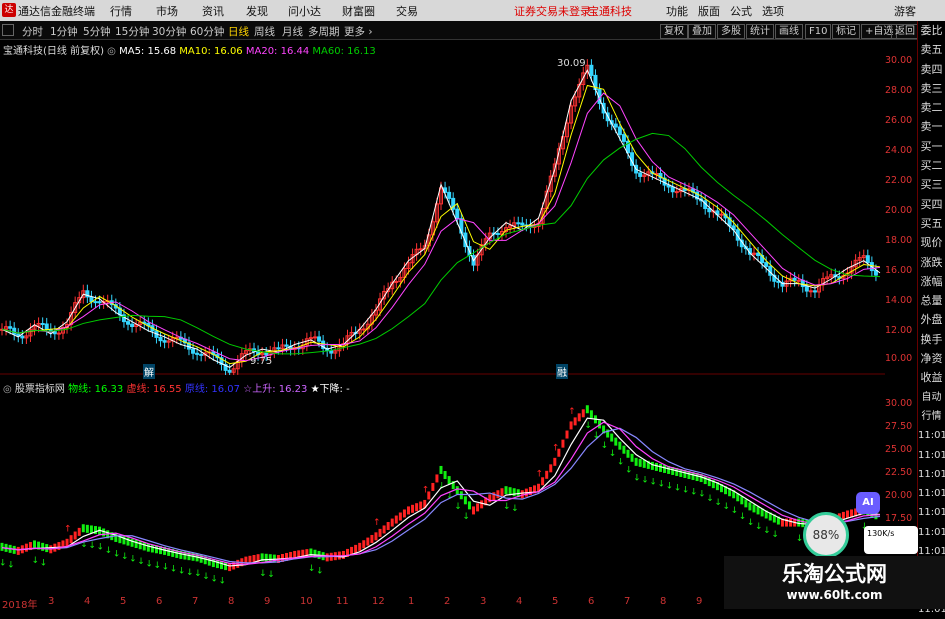 The width and height of the screenshot is (945, 619). I want to click on ai-button: AI, so click(868, 503).